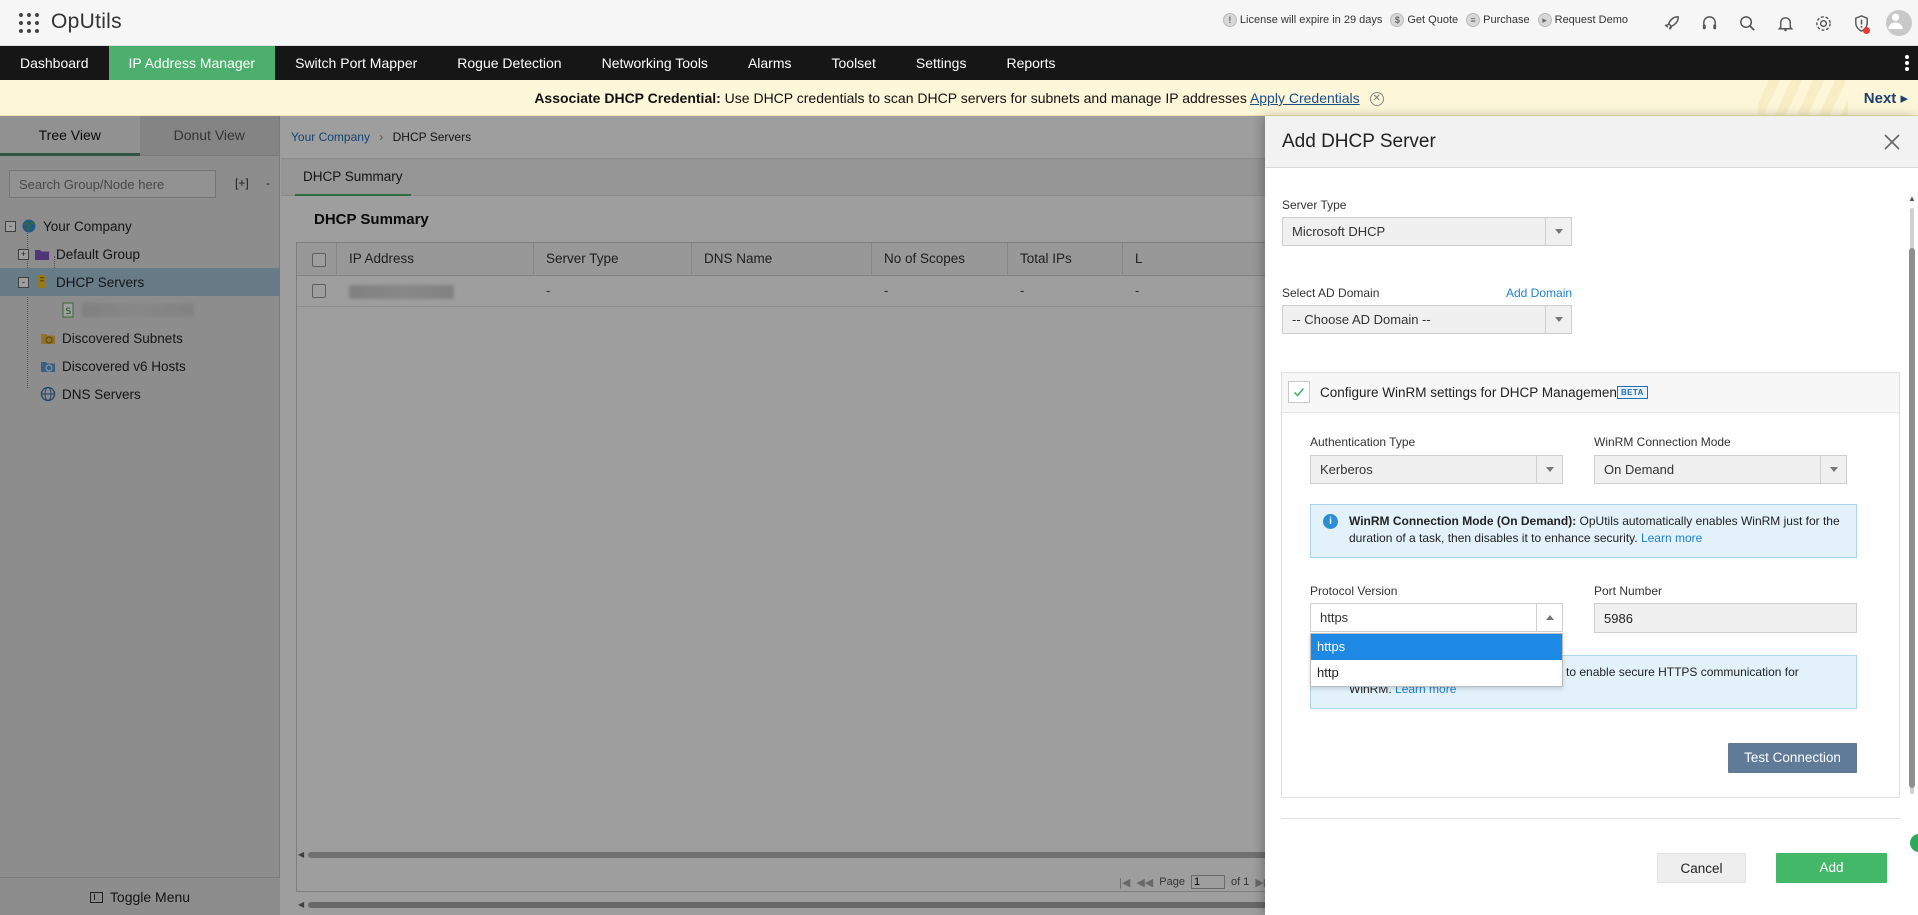 This screenshot has width=1918, height=915. What do you see at coordinates (1720, 469) in the screenshot?
I see `conn-mode-select: On Demand` at bounding box center [1720, 469].